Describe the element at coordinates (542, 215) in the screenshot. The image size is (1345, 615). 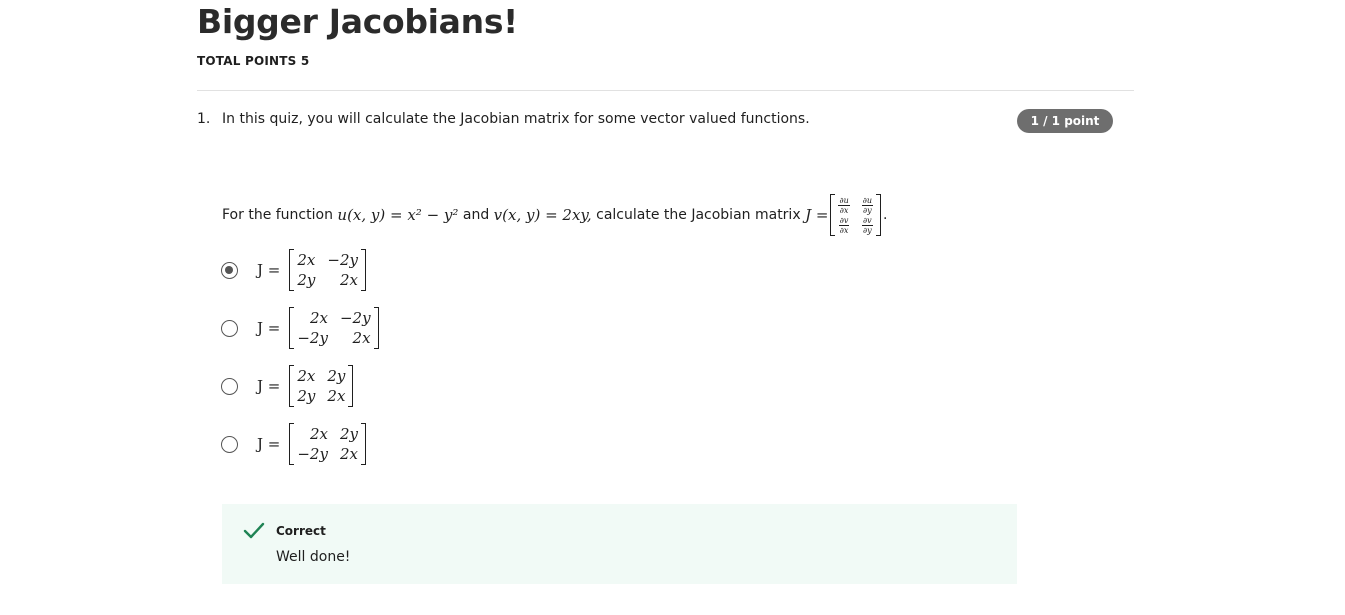
I see `v-definition: v(x, y) = 2xy,` at that location.